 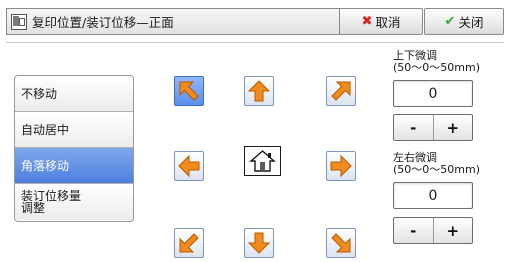 What do you see at coordinates (103, 22) in the screenshot?
I see `page-title: 复印位置/装订位移—正面` at bounding box center [103, 22].